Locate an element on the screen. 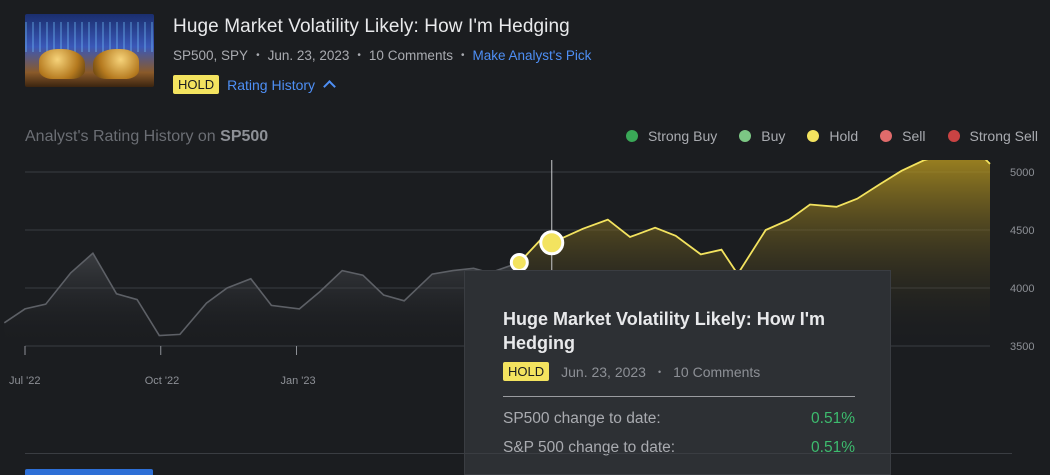 The image size is (1050, 475). rating-row: HOLD Rating History is located at coordinates (254, 84).